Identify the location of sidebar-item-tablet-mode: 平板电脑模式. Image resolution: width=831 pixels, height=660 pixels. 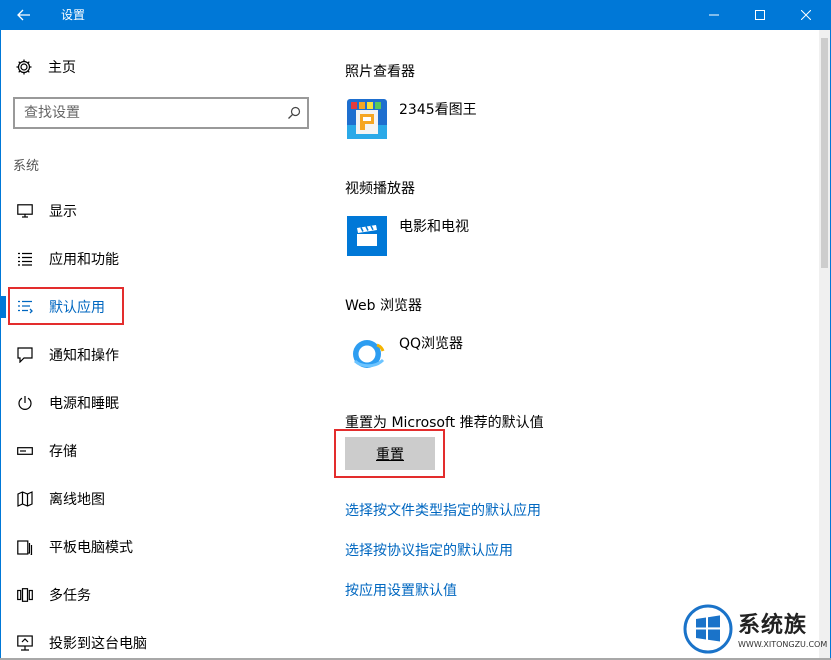
(74, 547).